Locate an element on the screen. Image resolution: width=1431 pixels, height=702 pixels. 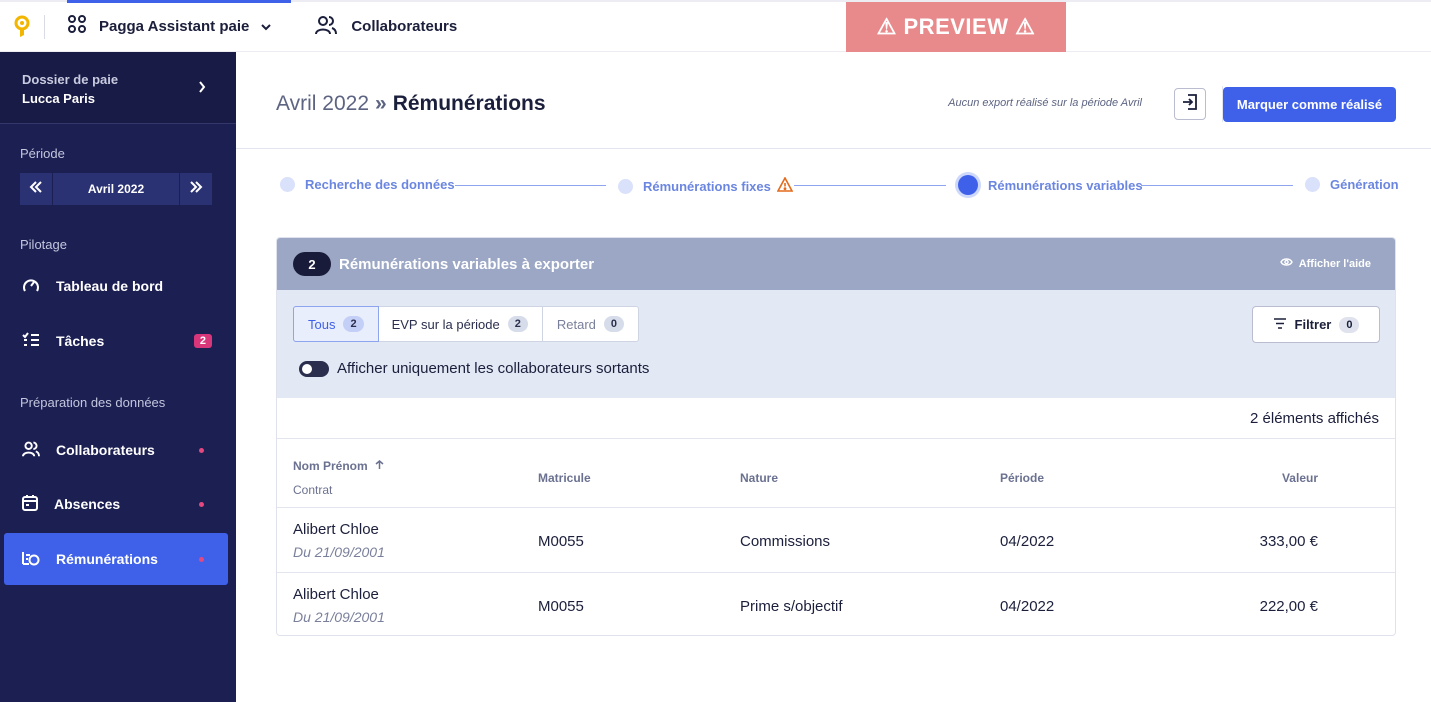
sidebar-item-label: Rémunérations is located at coordinates (107, 559).